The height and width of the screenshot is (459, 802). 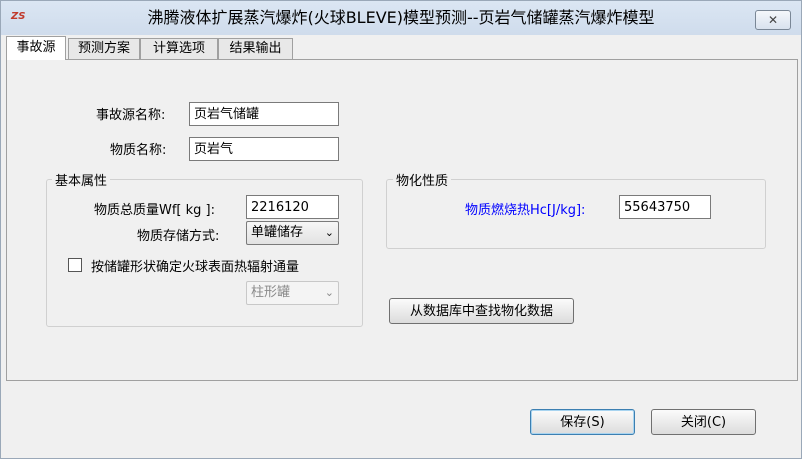 What do you see at coordinates (292, 293) in the screenshot?
I see `tank-shape-select: 柱形罐 ⌄` at bounding box center [292, 293].